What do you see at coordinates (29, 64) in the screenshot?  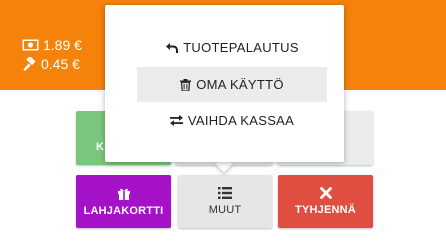 I see `gavel-icon` at bounding box center [29, 64].